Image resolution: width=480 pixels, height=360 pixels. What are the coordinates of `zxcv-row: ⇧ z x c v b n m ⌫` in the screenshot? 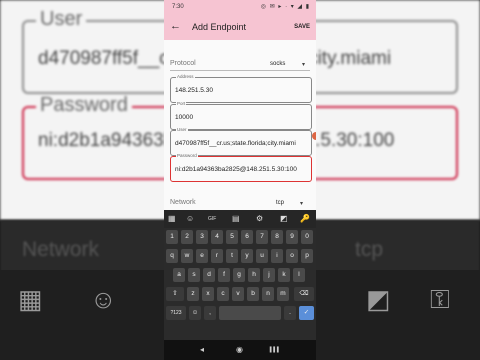 It's located at (240, 295).